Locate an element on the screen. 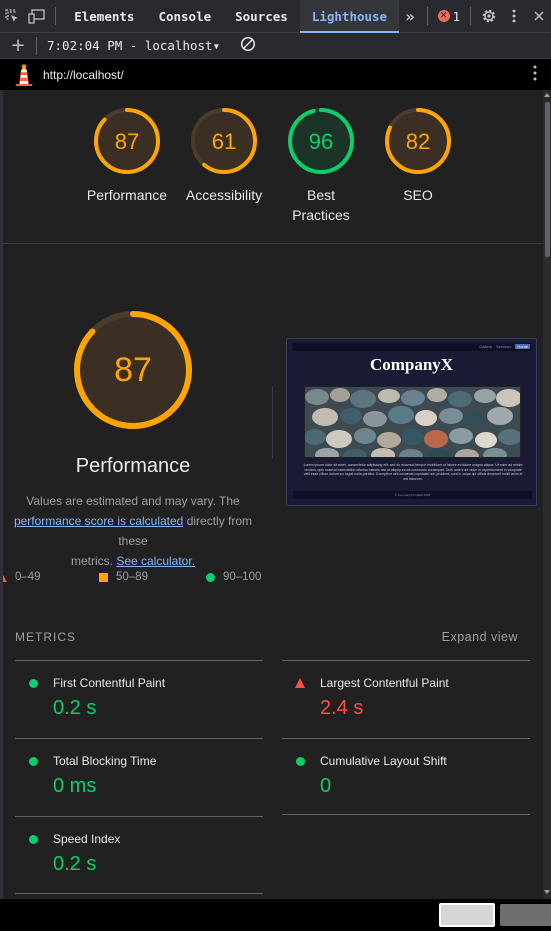  gauge-ring: 82 is located at coordinates (418, 141).